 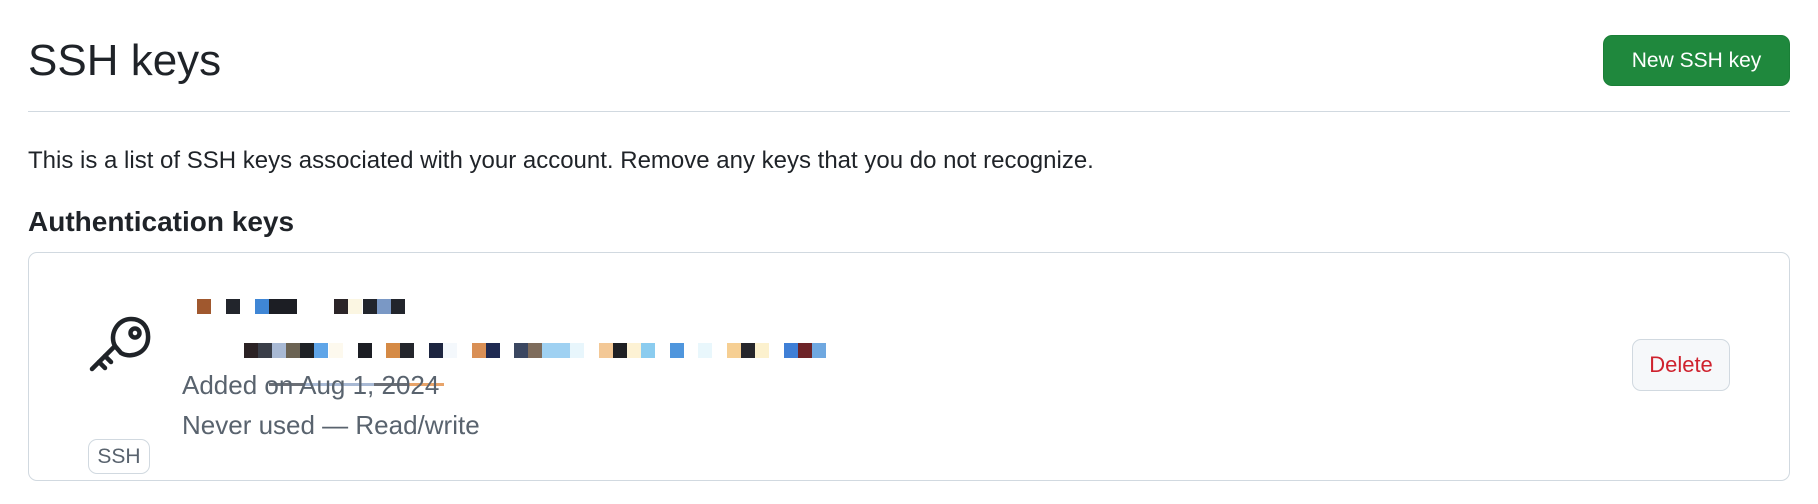 What do you see at coordinates (119, 391) in the screenshot?
I see `key-type-indicator: SSH` at bounding box center [119, 391].